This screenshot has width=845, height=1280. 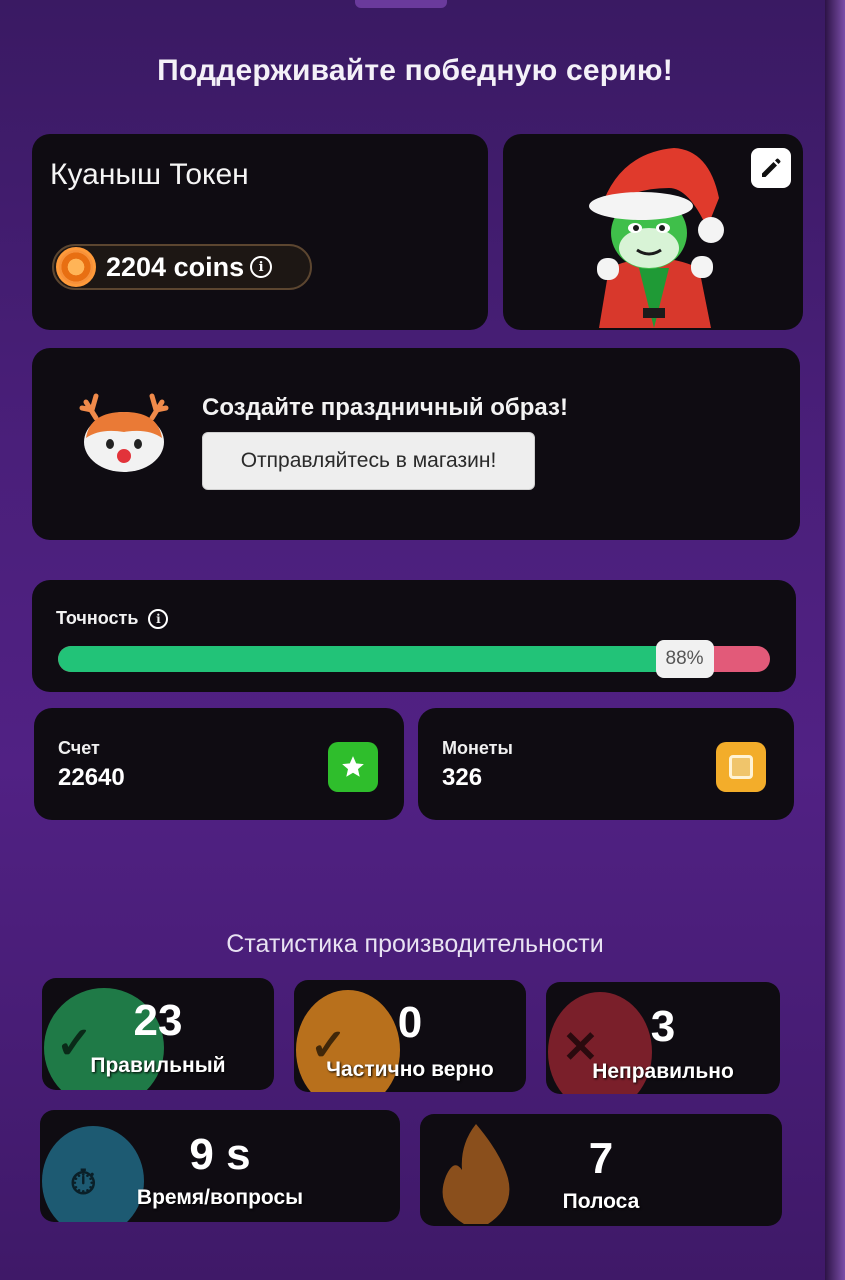 I want to click on window-edge, so click(x=835, y=640).